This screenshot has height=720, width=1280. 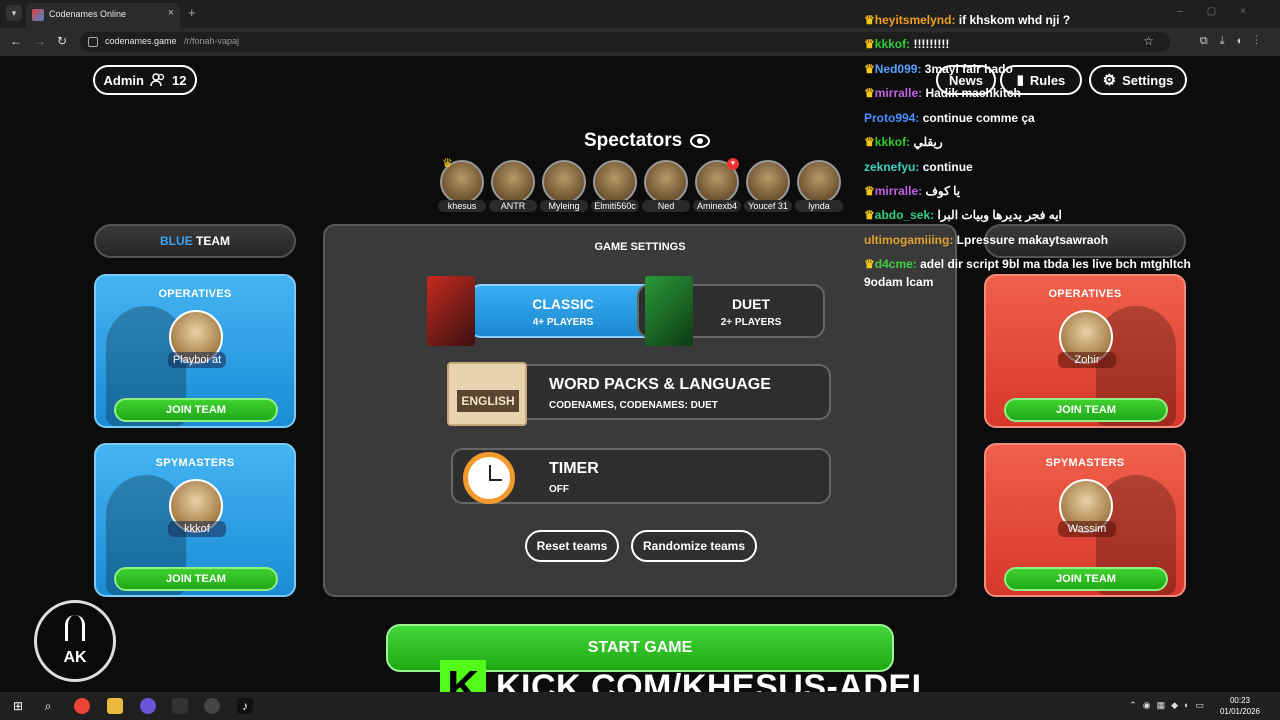 I want to click on spectator: ♥ Aminexb4, so click(x=717, y=185).